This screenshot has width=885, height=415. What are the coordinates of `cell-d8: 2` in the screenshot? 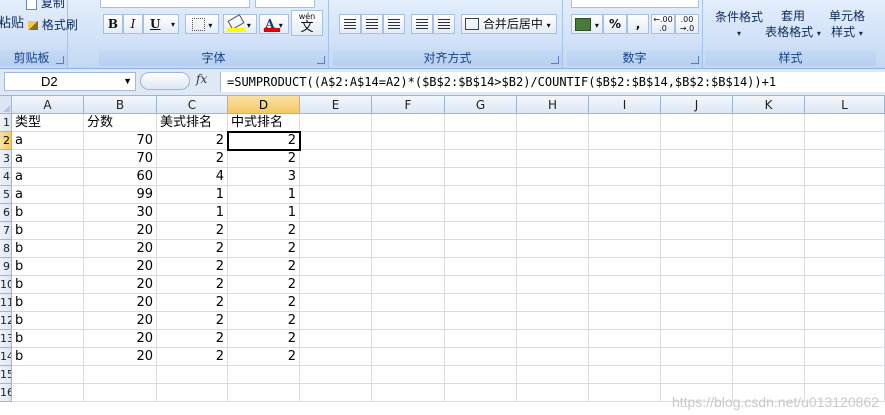 It's located at (264, 249).